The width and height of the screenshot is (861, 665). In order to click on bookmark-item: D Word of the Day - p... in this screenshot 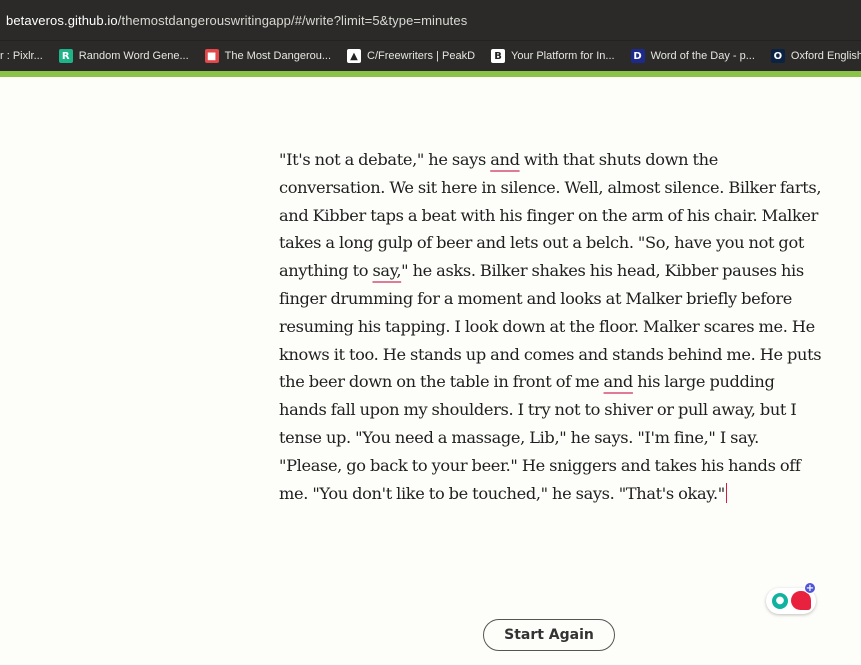, I will do `click(693, 56)`.